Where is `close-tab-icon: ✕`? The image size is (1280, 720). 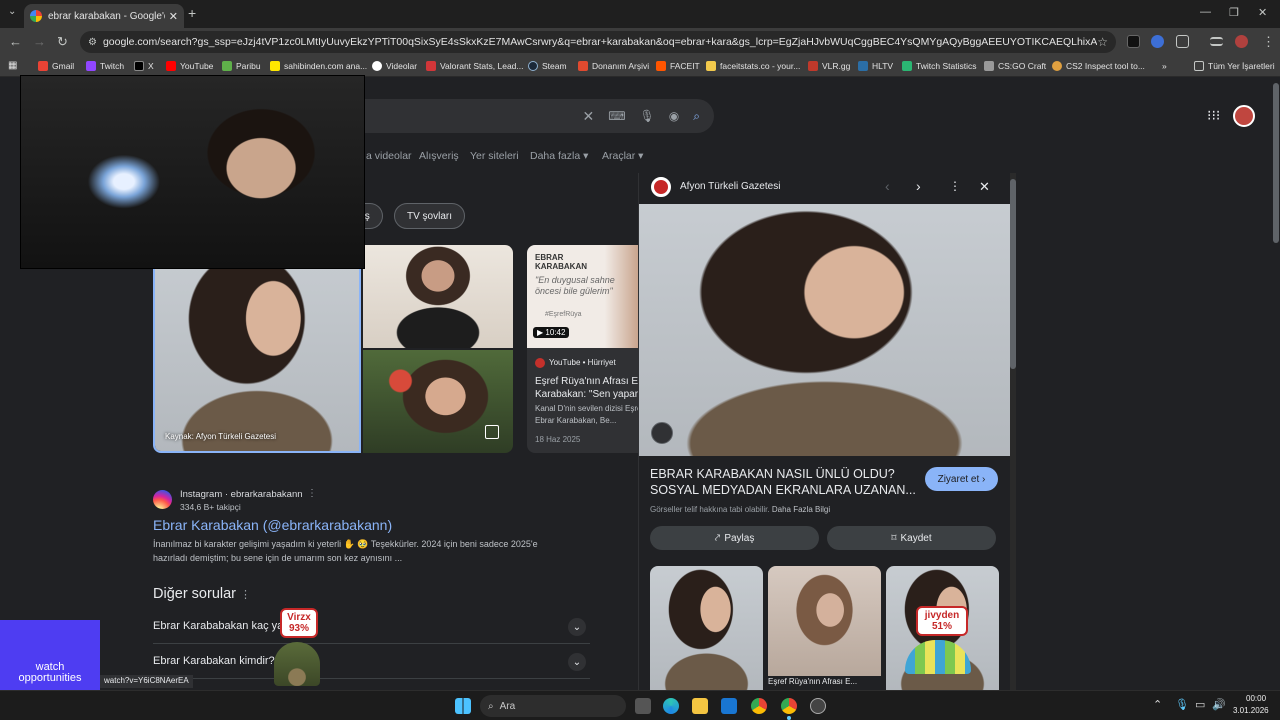 close-tab-icon: ✕ is located at coordinates (173, 16).